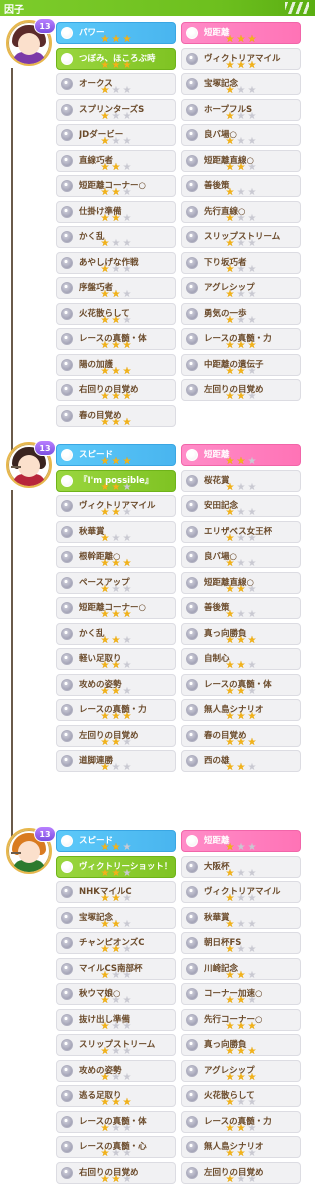 This screenshot has width=320, height=1200. What do you see at coordinates (14, 10) in the screenshot?
I see `factor-header-title: 因子` at bounding box center [14, 10].